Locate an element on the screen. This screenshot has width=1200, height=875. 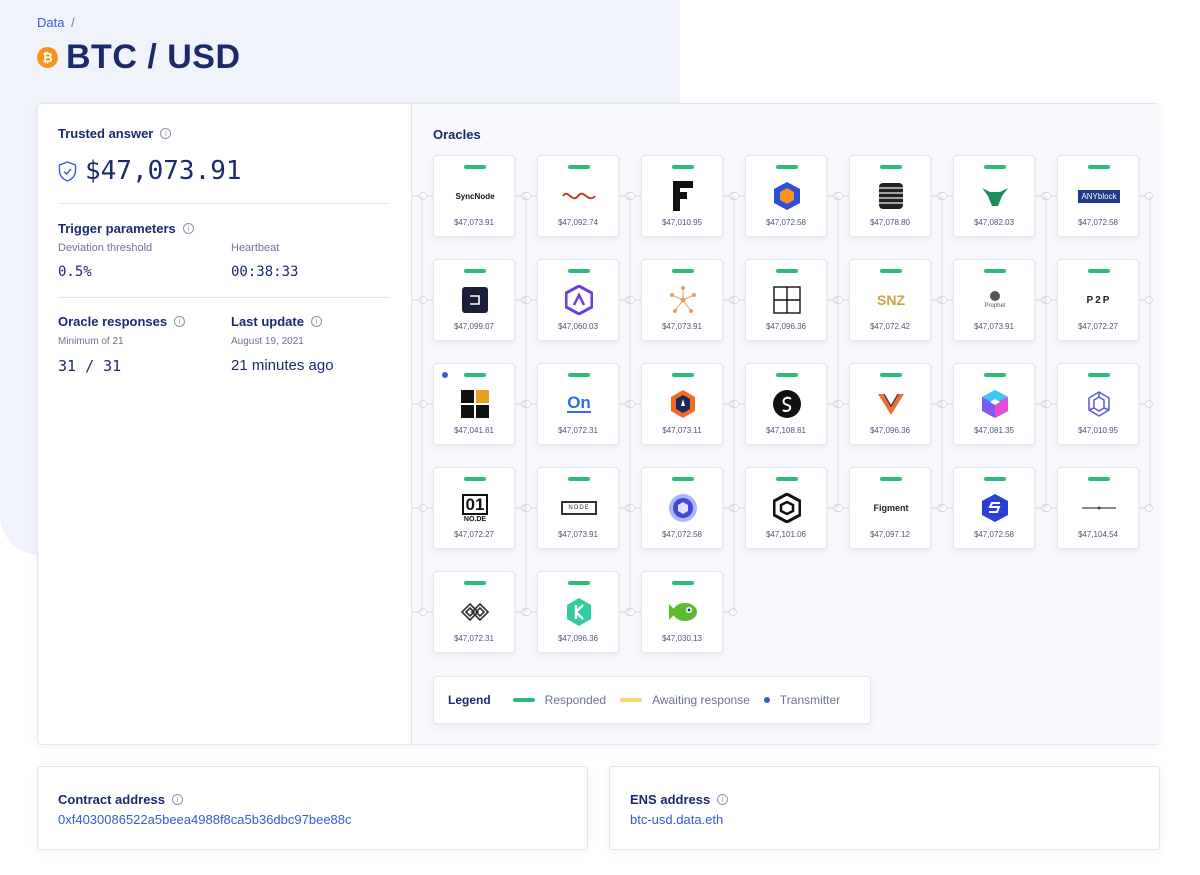
oracle-card: Figment $47,097.12 is located at coordinates (890, 508).